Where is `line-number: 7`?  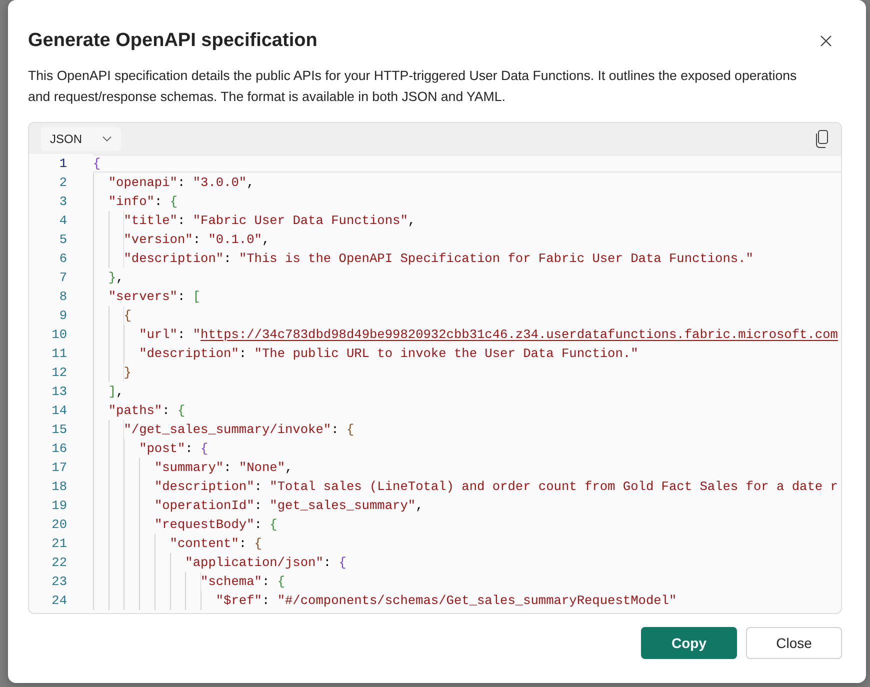
line-number: 7 is located at coordinates (63, 277).